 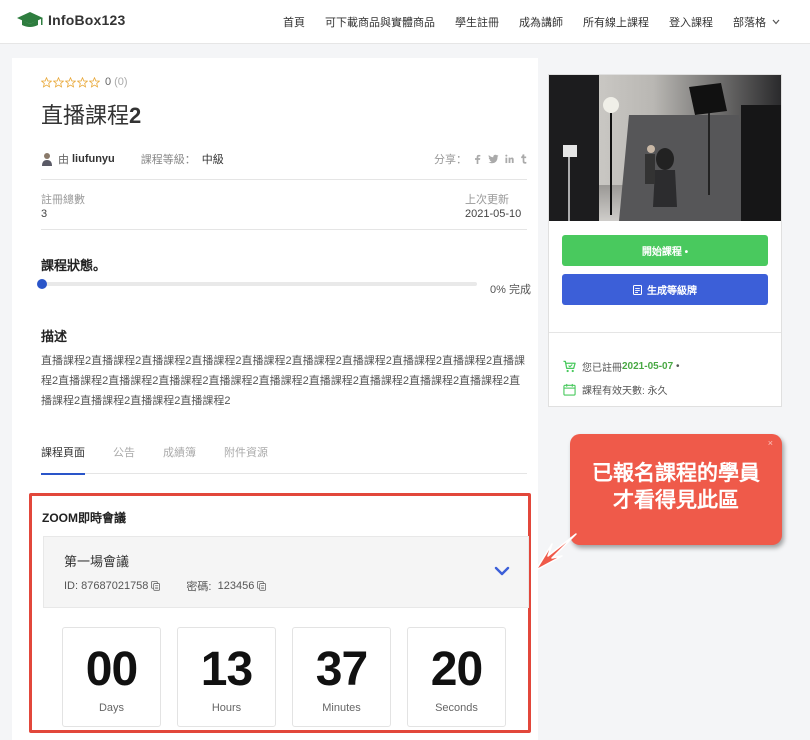 What do you see at coordinates (637, 289) in the screenshot?
I see `certificate-icon` at bounding box center [637, 289].